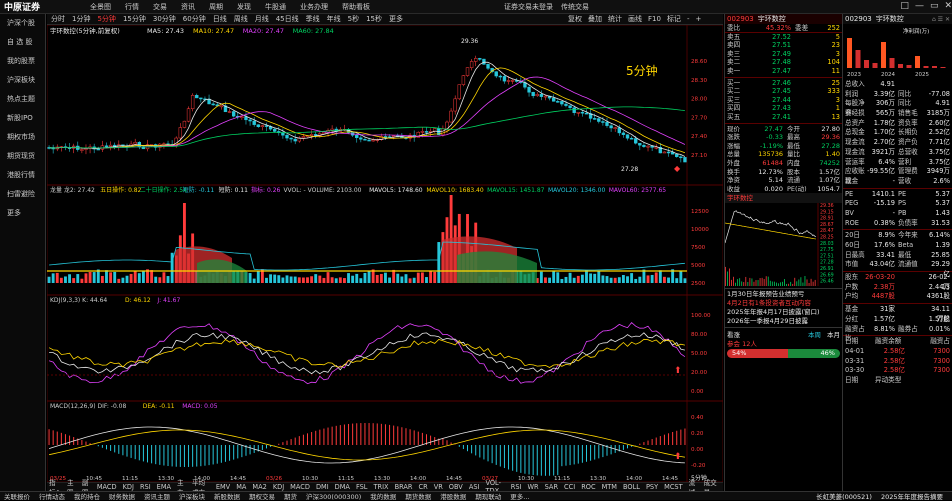 The image size is (952, 501). Describe the element at coordinates (609, 487) in the screenshot. I see `indicator-tab-29: MTM` at that location.